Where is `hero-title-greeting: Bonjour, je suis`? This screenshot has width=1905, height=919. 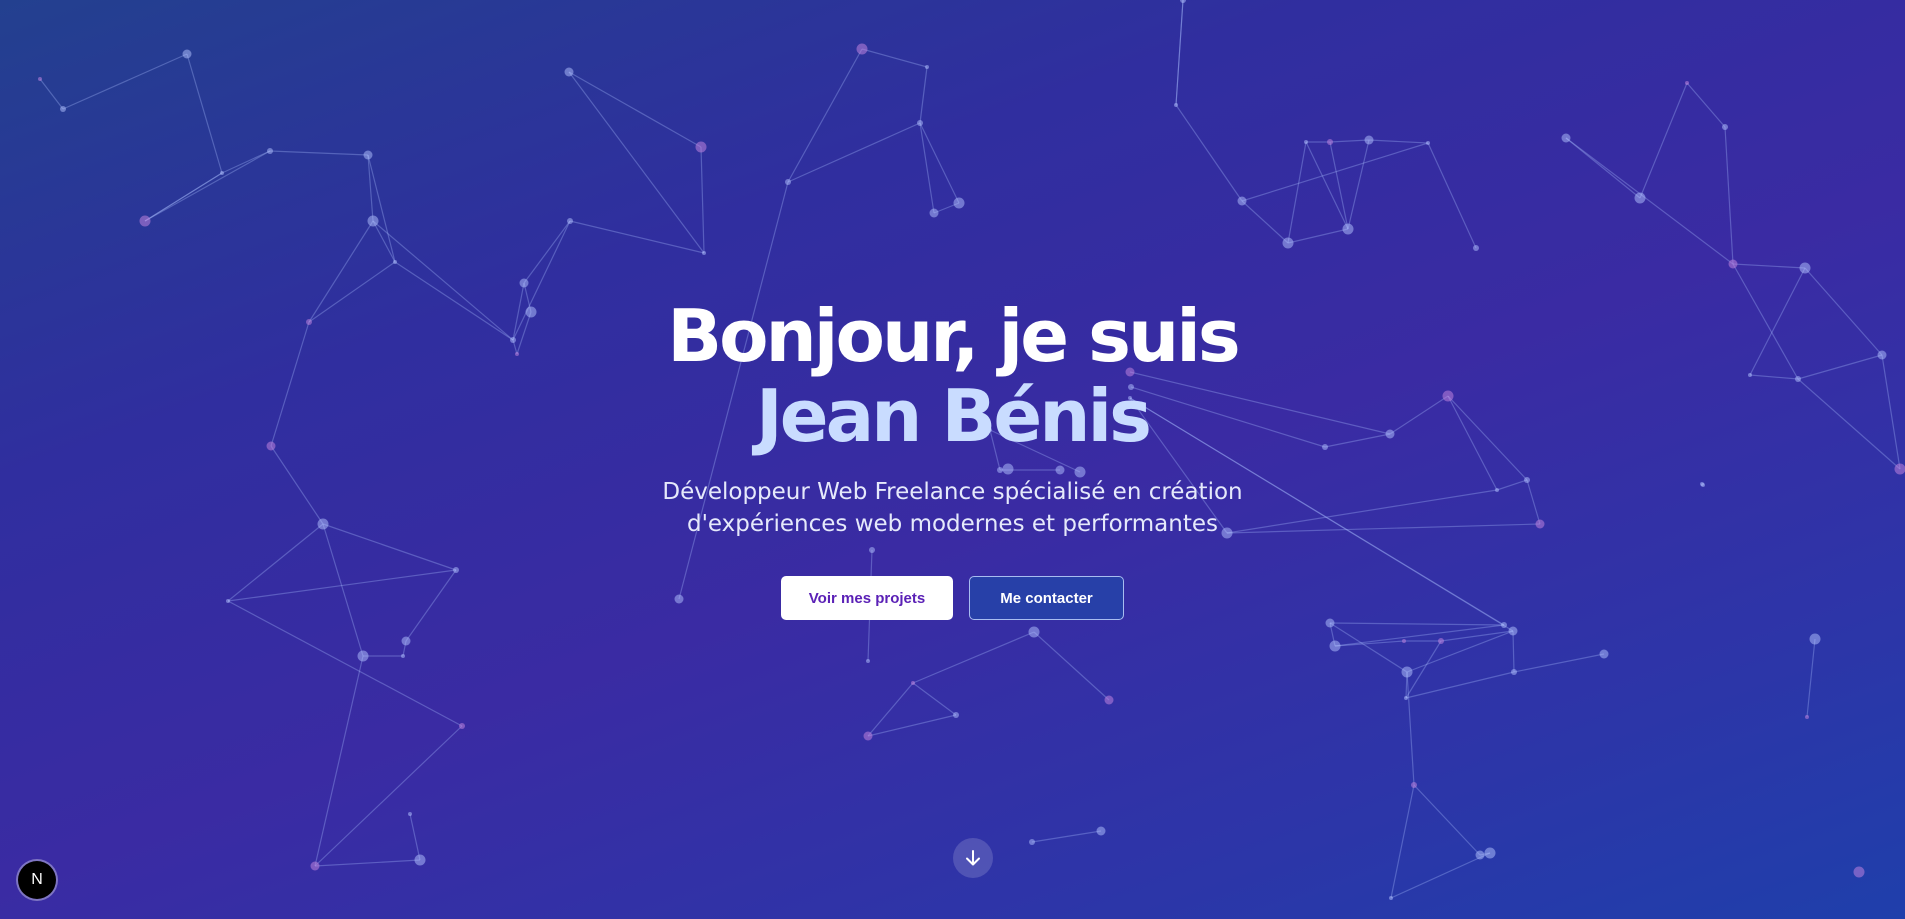
hero-title-greeting: Bonjour, je suis is located at coordinates (954, 336).